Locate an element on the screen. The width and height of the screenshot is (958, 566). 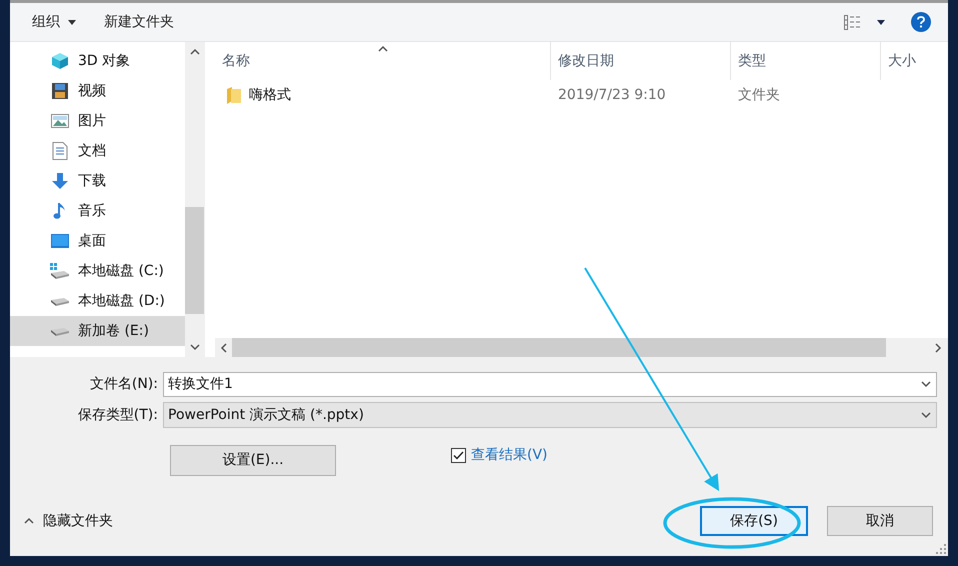
nav-item: 3D 对象 is located at coordinates (97, 61).